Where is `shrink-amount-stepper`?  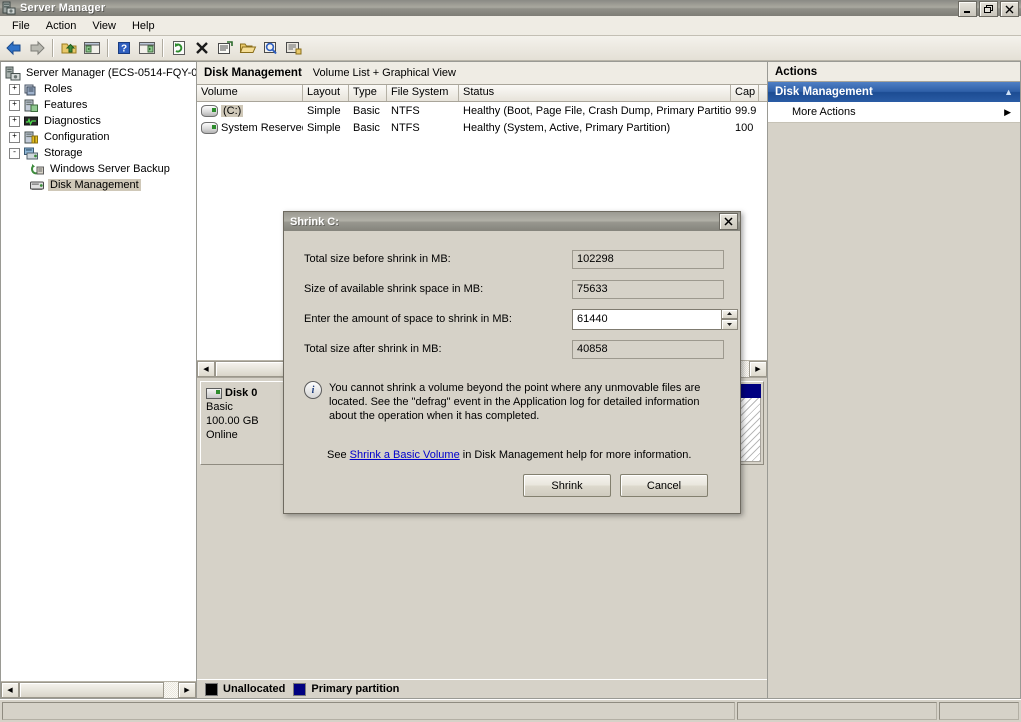
shrink-amount-stepper is located at coordinates (655, 319).